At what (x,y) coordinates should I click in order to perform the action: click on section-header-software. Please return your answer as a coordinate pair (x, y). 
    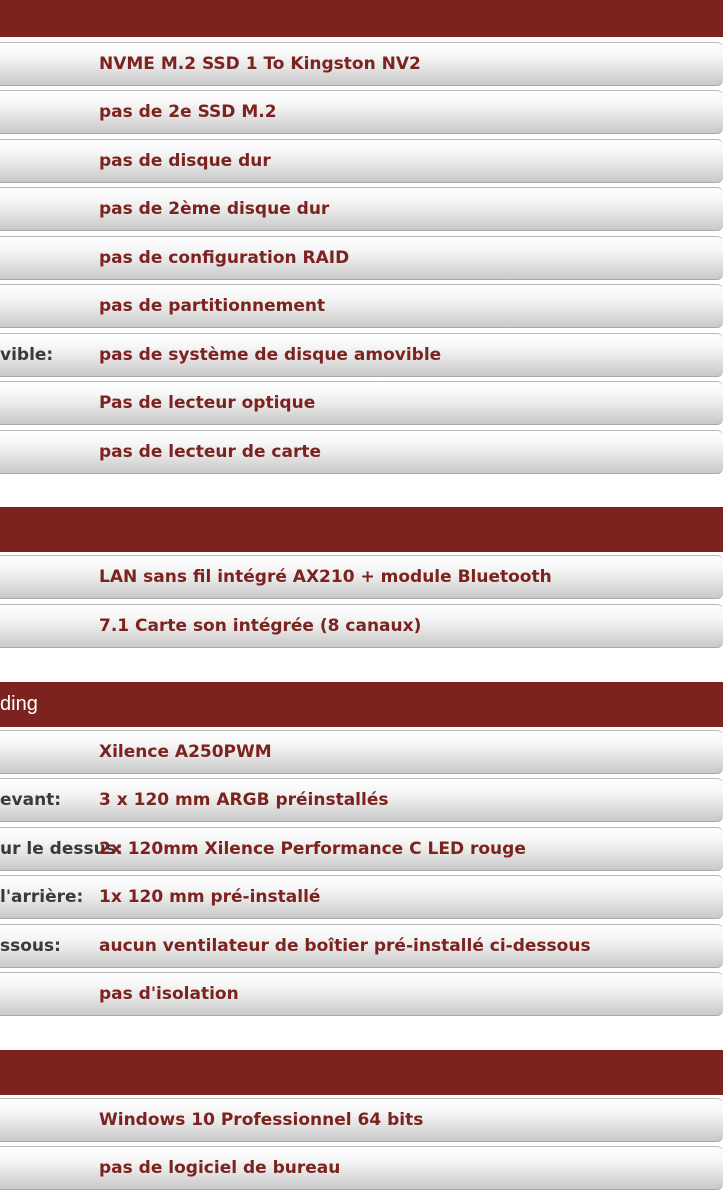
    Looking at the image, I should click on (361, 1072).